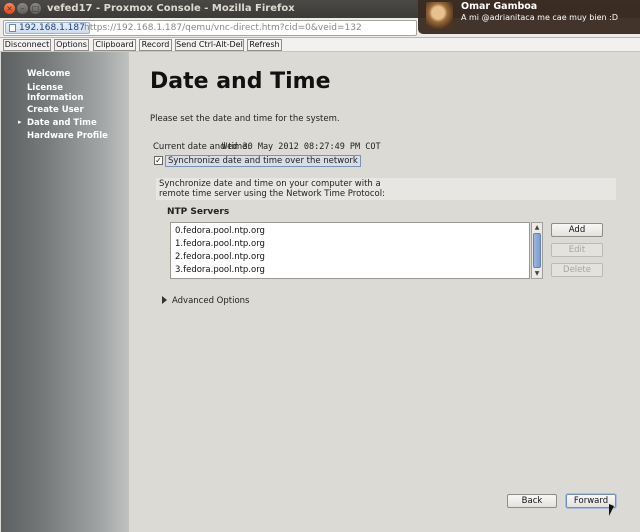  What do you see at coordinates (301, 147) in the screenshot?
I see `current-datetime-value: Wed 30 May 2012 08:27:49 PM COT` at bounding box center [301, 147].